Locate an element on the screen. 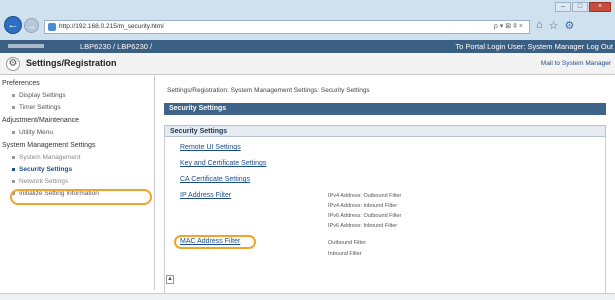  close-window-button: × is located at coordinates (600, 7).